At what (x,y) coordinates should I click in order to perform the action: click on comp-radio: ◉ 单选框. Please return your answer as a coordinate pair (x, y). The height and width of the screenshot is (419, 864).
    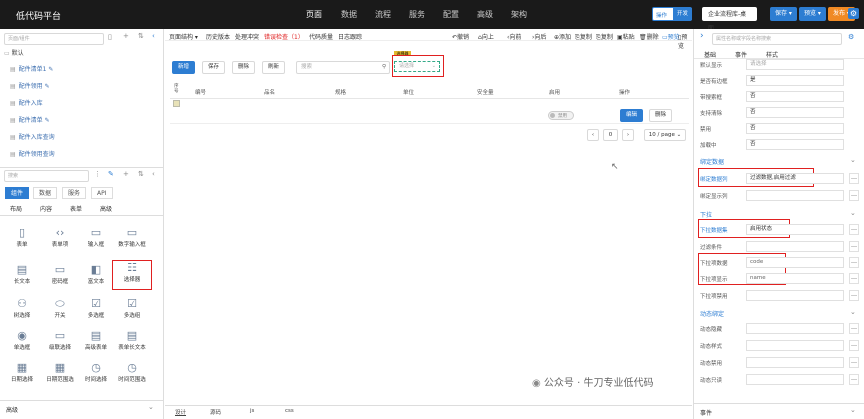
    Looking at the image, I should click on (22, 340).